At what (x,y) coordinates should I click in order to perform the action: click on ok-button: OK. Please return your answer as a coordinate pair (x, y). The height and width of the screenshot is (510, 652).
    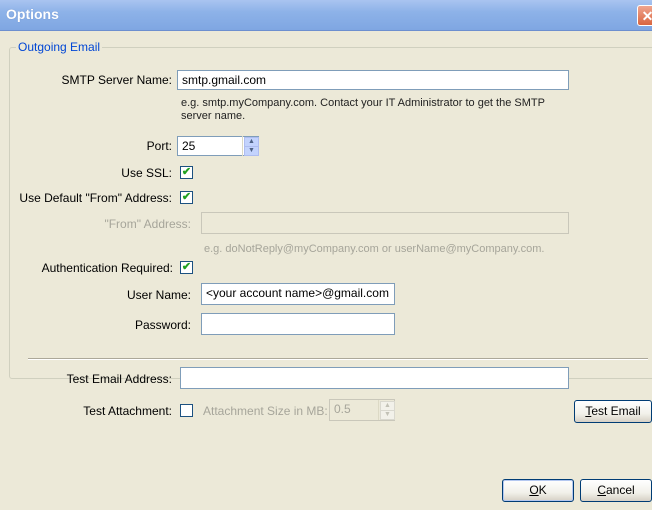
    Looking at the image, I should click on (538, 490).